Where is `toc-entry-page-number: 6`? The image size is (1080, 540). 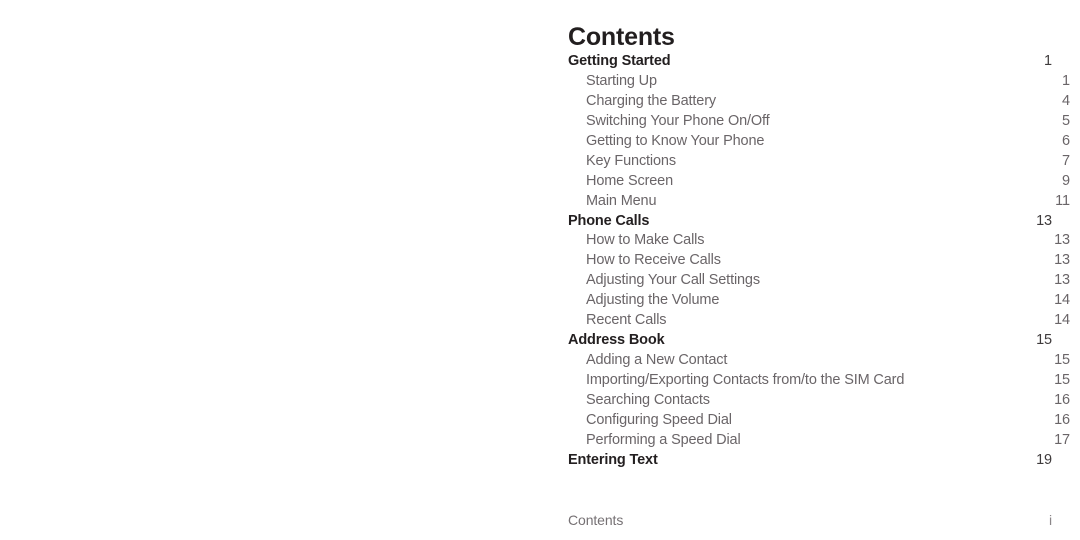
toc-entry-page-number: 6 is located at coordinates (1066, 140).